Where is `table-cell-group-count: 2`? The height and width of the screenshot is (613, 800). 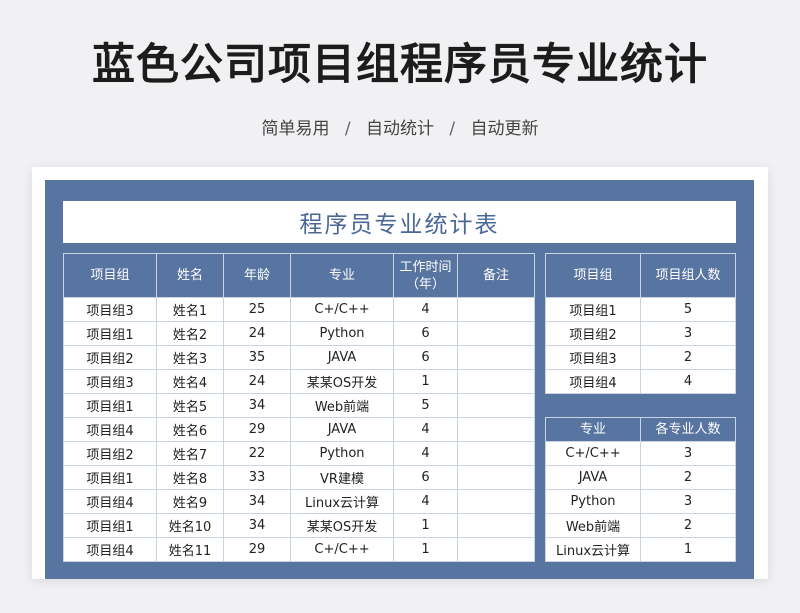
table-cell-group-count: 2 is located at coordinates (688, 357).